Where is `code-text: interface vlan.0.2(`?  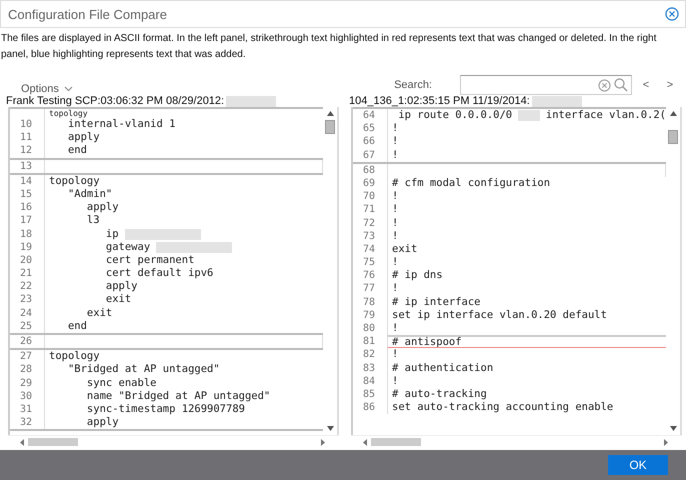 code-text: interface vlan.0.2( is located at coordinates (605, 115).